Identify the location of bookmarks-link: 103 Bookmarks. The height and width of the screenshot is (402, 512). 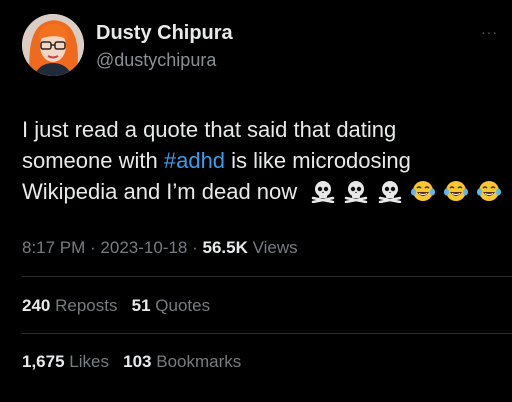
(182, 361).